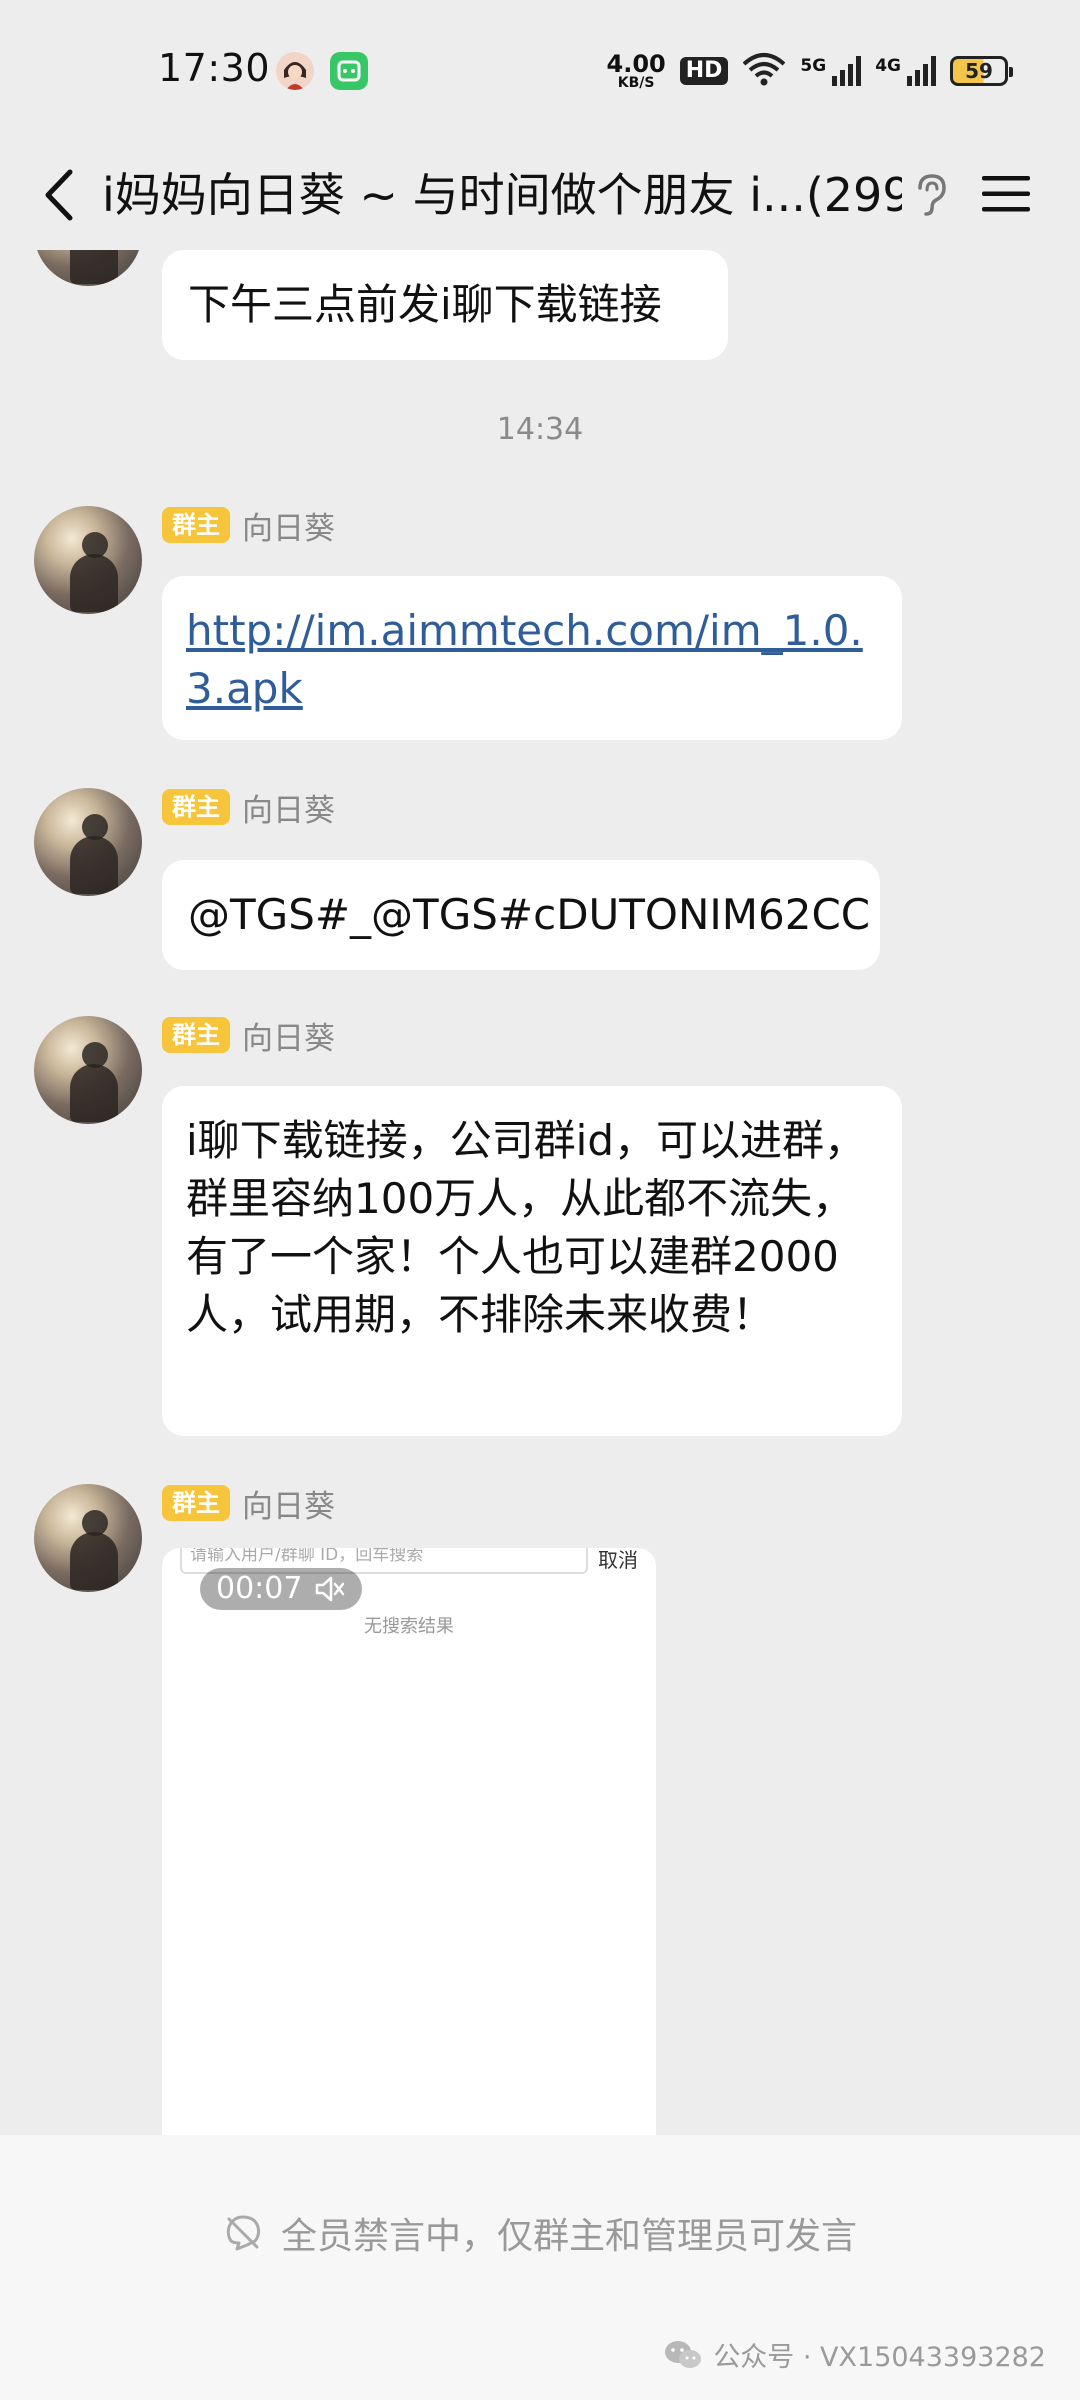 This screenshot has height=2400, width=1080. I want to click on chat-header: i妈妈向日葵 ~ 与时间做个朋友 i...(2999), so click(540, 195).